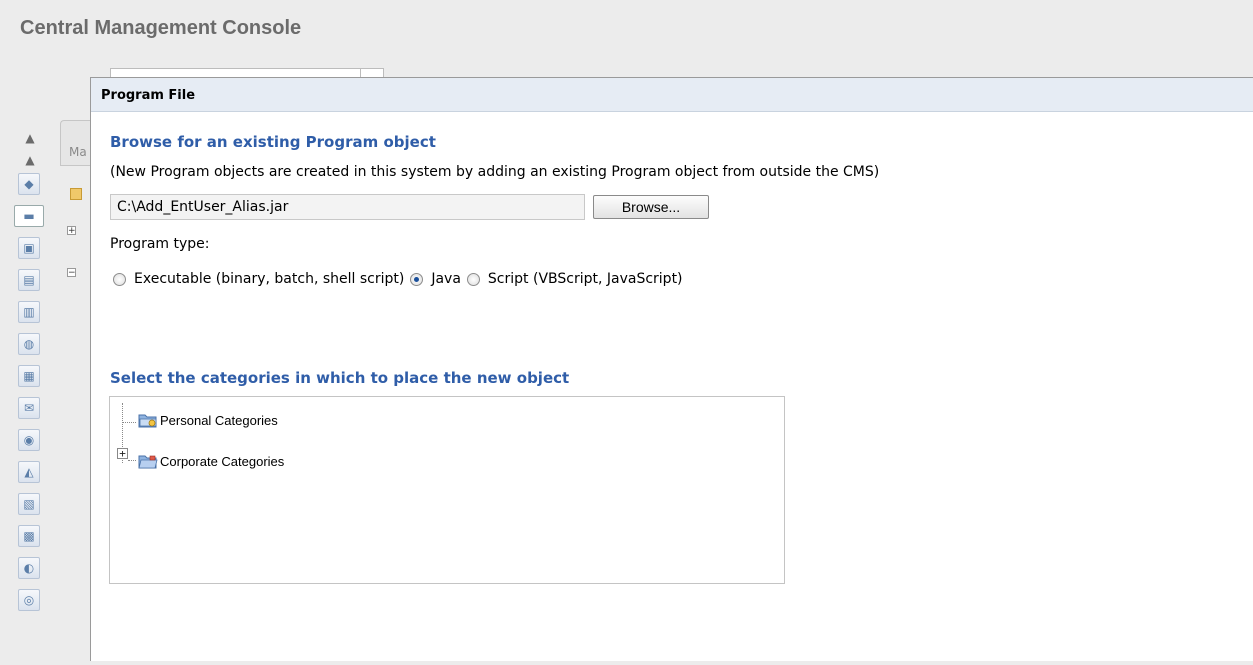 The width and height of the screenshot is (1253, 665). I want to click on background-dropdown, so click(247, 72).